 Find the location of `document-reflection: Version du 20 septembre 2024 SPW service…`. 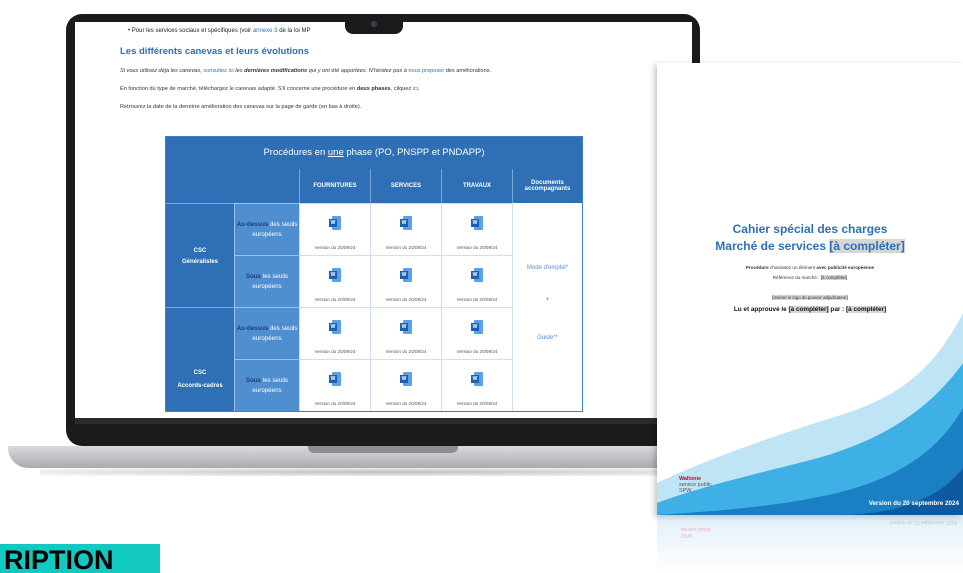

document-reflection: Version du 20 septembre 2024 SPW service… is located at coordinates (810, 544).